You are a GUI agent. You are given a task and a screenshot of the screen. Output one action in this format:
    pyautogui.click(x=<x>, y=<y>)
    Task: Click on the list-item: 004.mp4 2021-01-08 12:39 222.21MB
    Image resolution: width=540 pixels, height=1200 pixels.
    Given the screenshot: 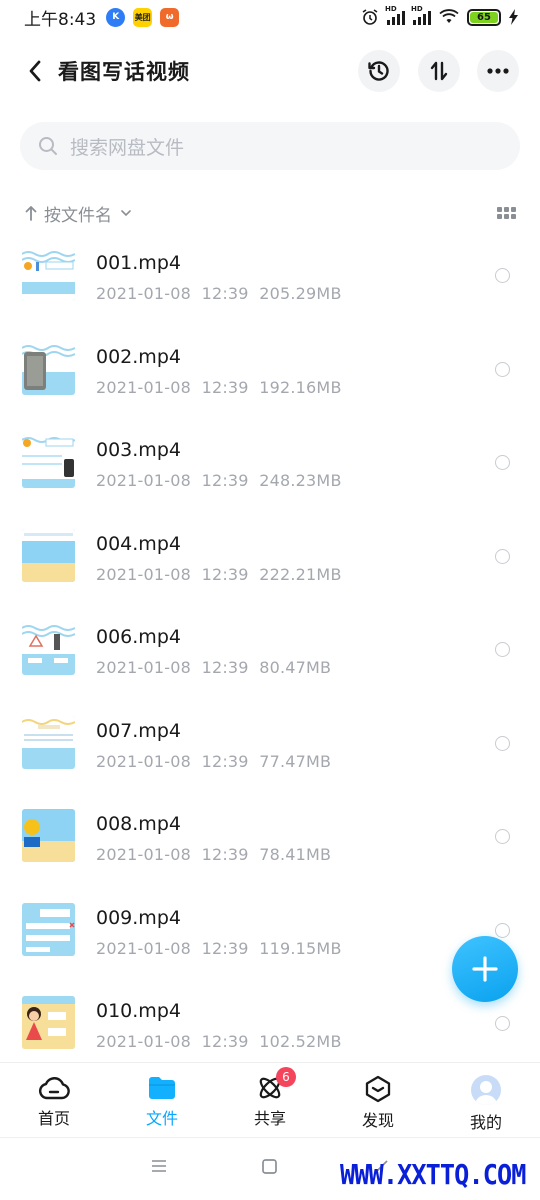 What is the action you would take?
    pyautogui.click(x=270, y=566)
    